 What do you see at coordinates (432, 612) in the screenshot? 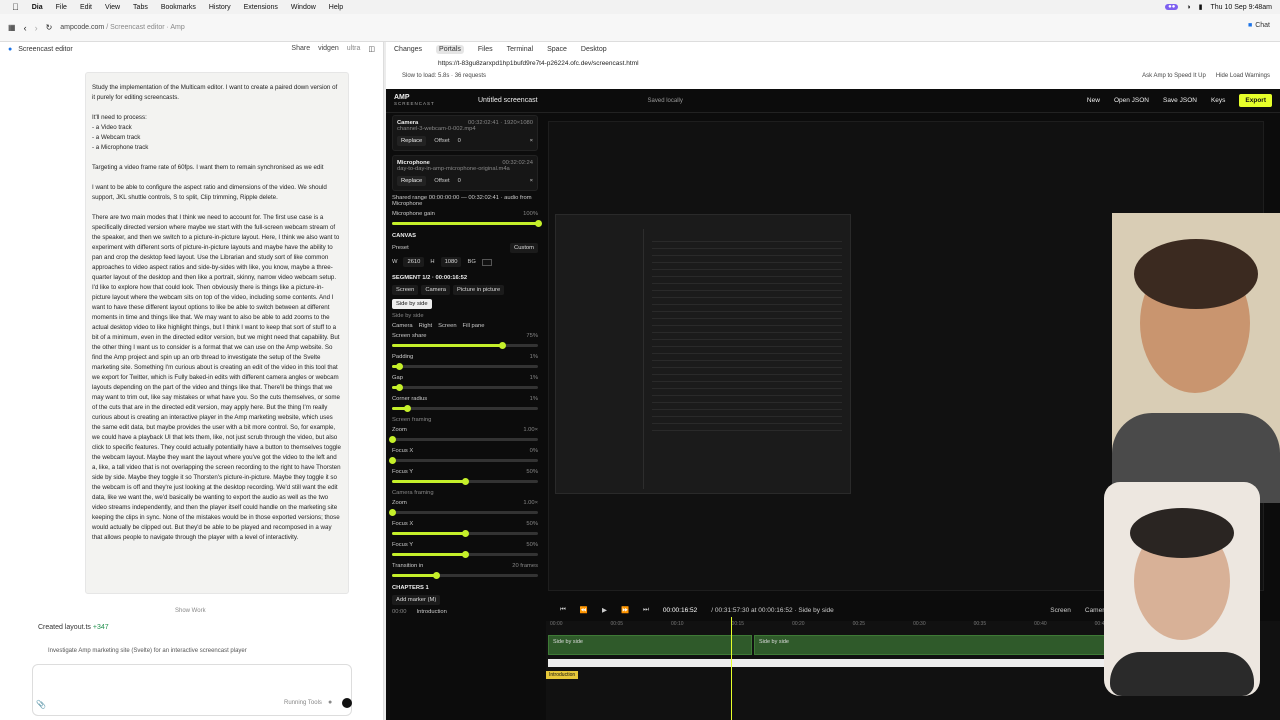
I see `chapter-name: Introduction` at bounding box center [432, 612].